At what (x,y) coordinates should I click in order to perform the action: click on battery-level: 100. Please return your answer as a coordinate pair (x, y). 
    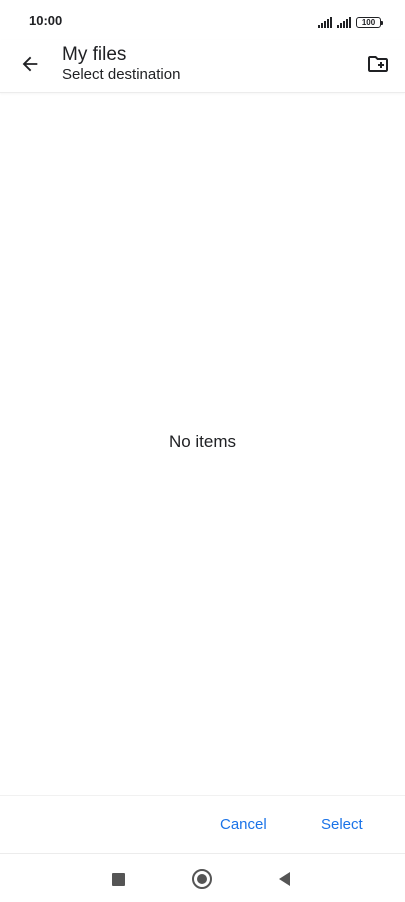
    Looking at the image, I should click on (368, 22).